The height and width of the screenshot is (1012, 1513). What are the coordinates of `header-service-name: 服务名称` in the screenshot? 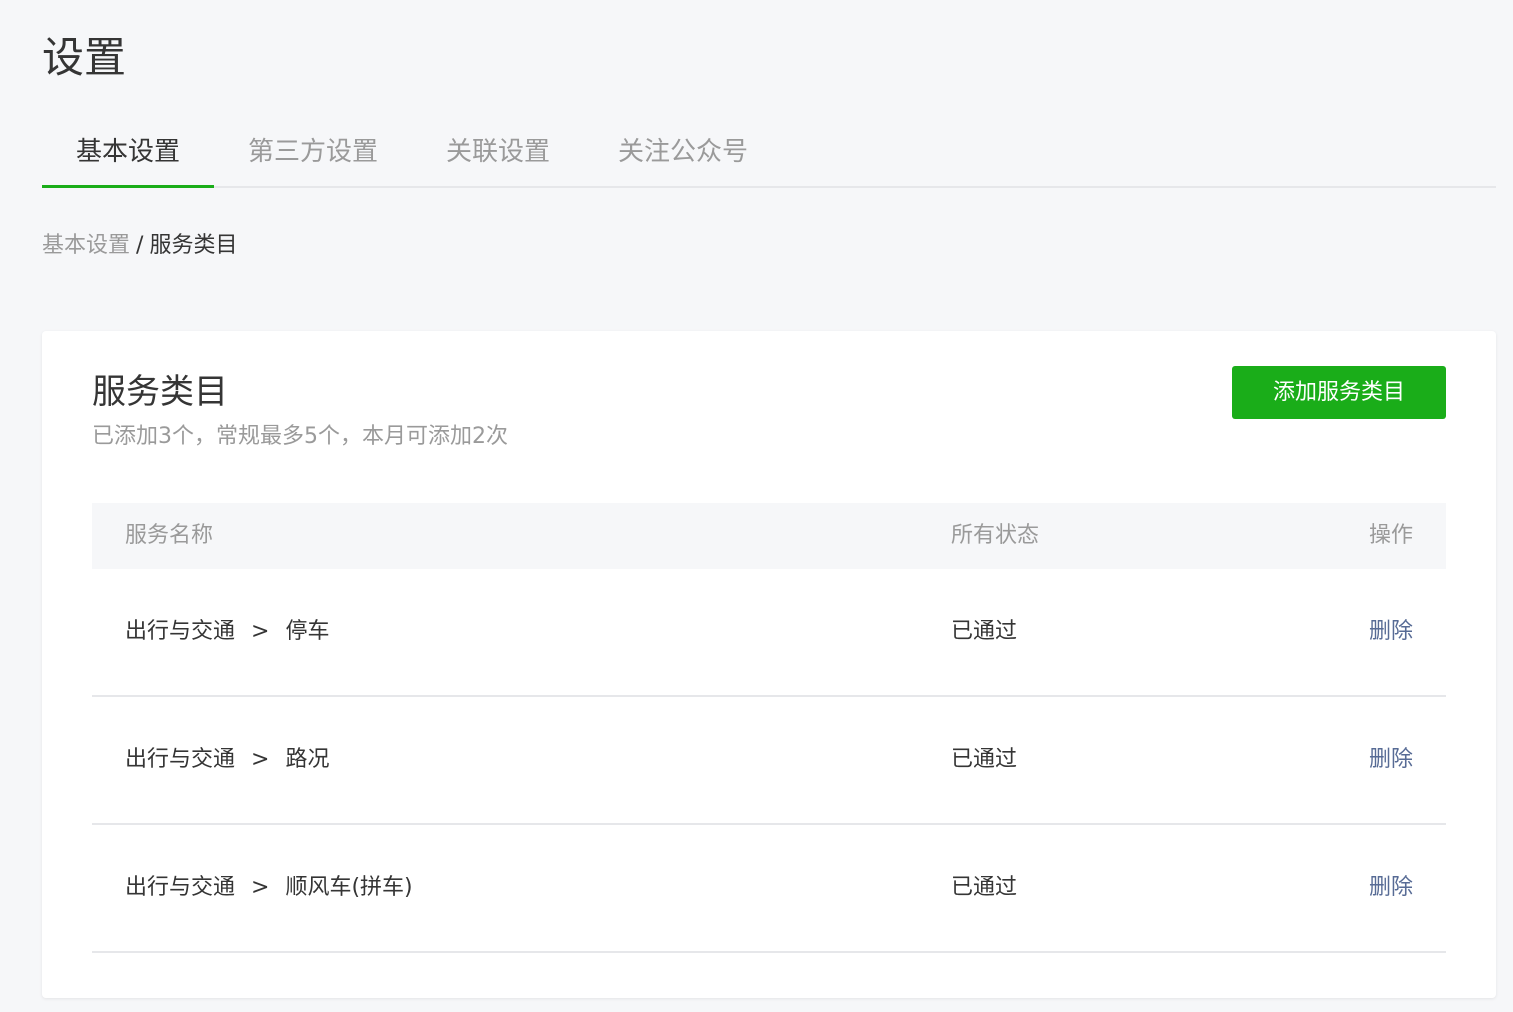 It's located at (169, 535).